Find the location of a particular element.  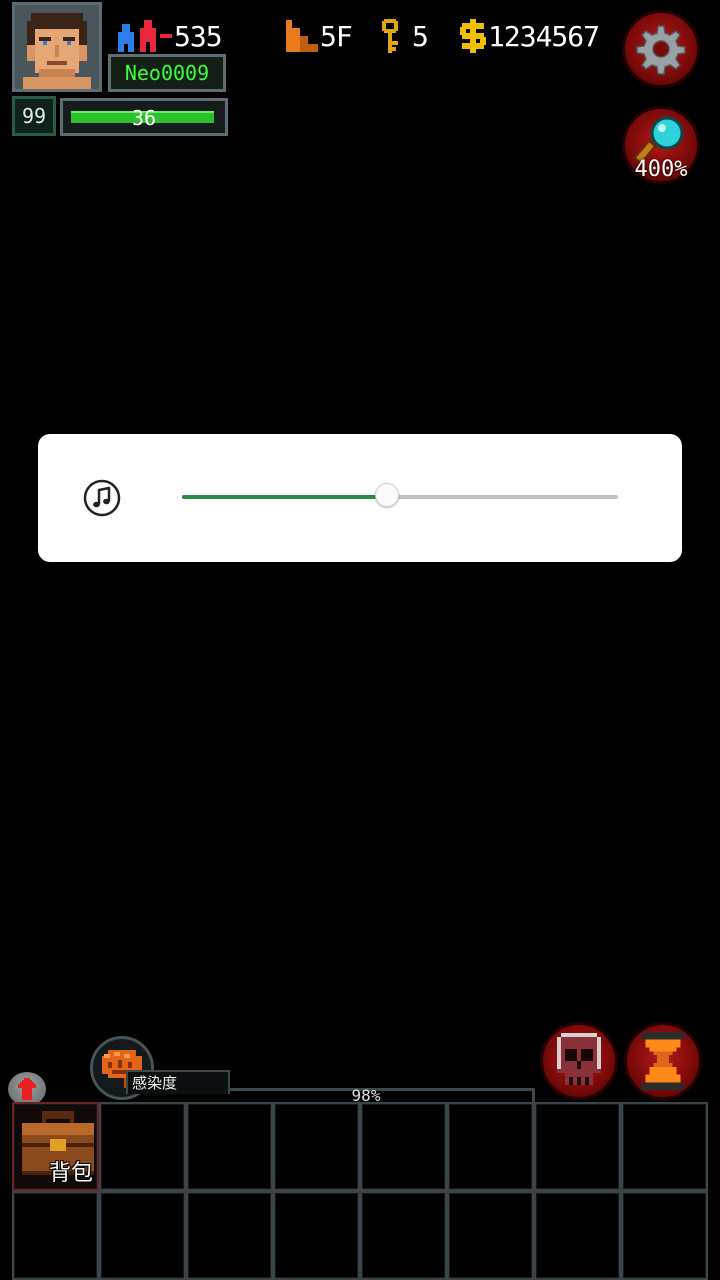

zoom-level: 400% is located at coordinates (661, 169).